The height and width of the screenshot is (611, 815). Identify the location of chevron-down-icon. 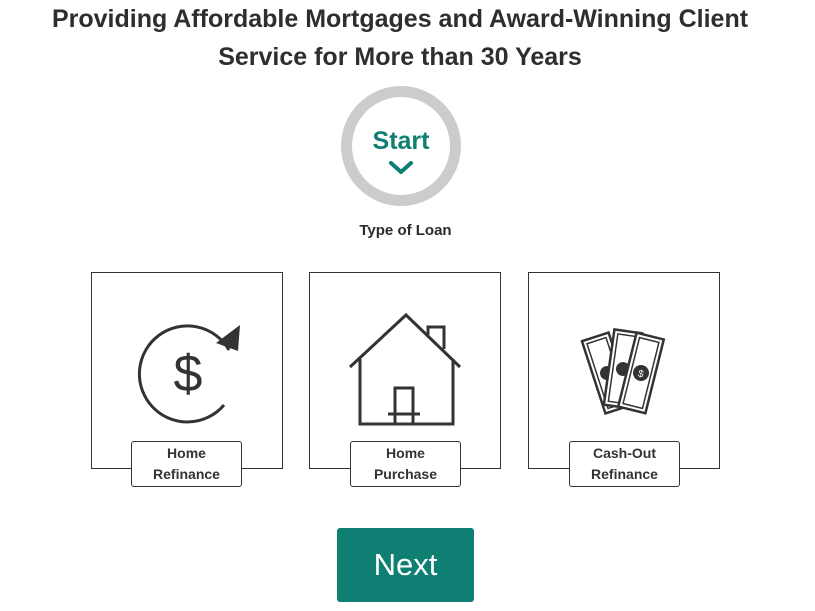
(401, 167).